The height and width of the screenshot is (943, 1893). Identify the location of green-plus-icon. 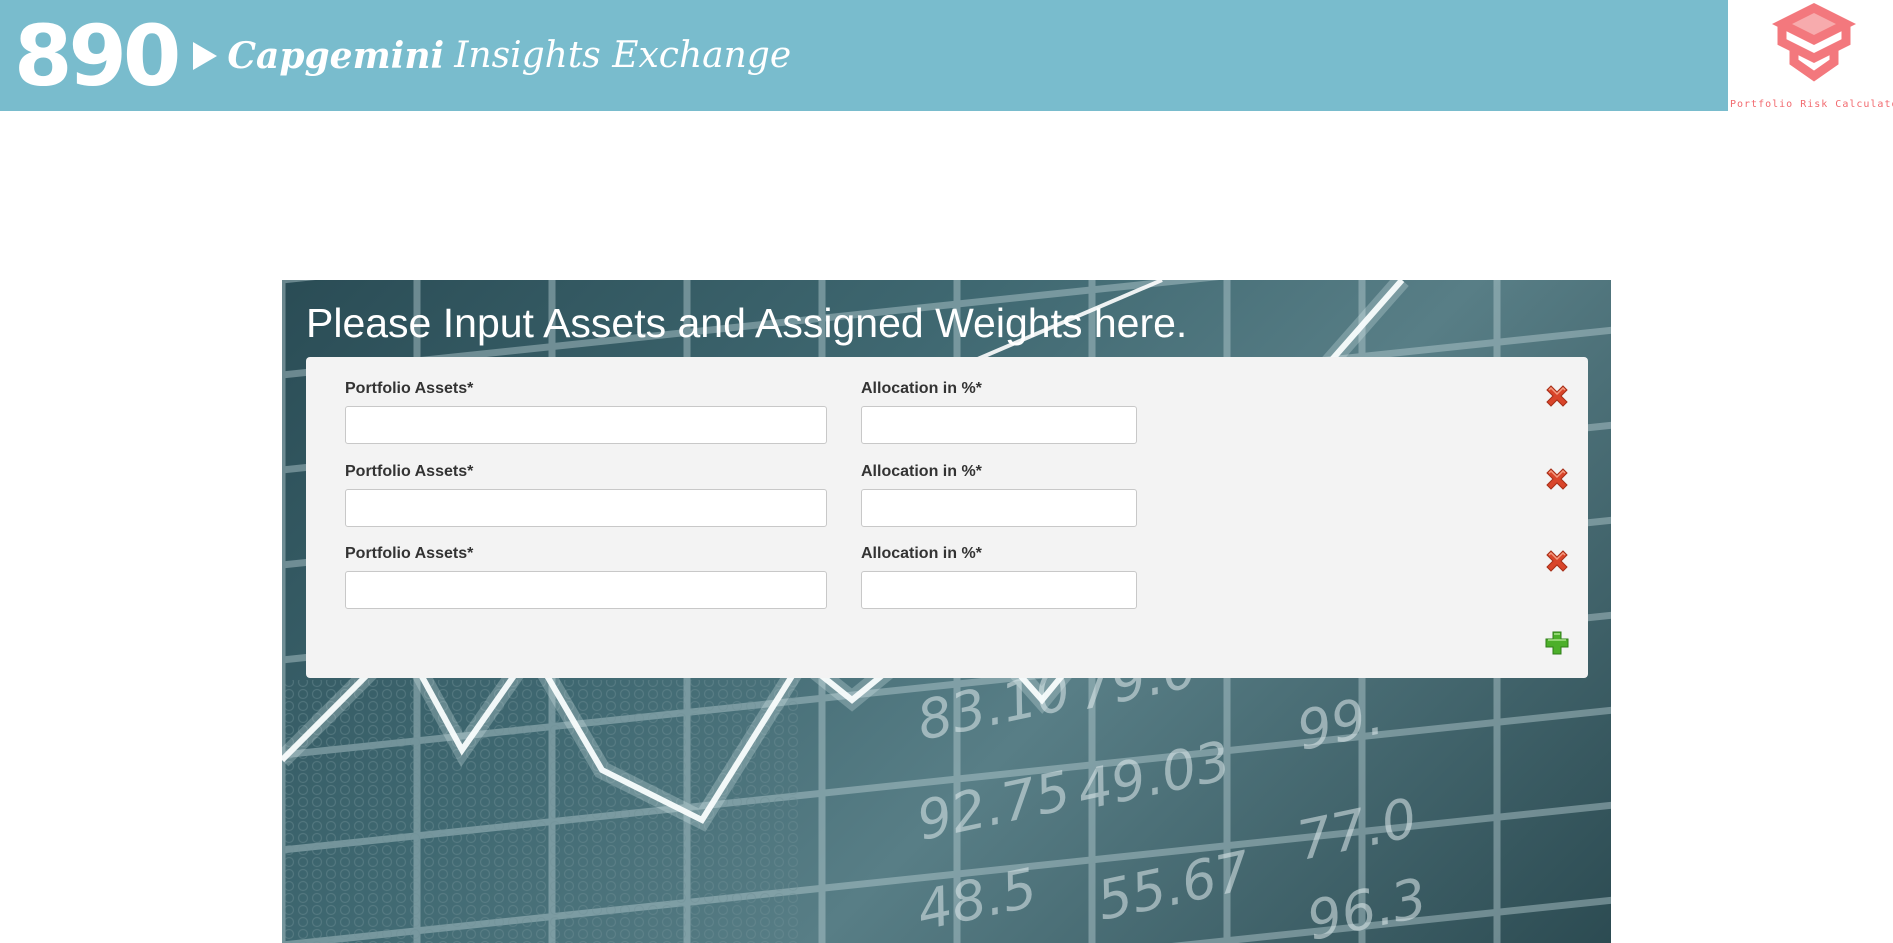
(1557, 643).